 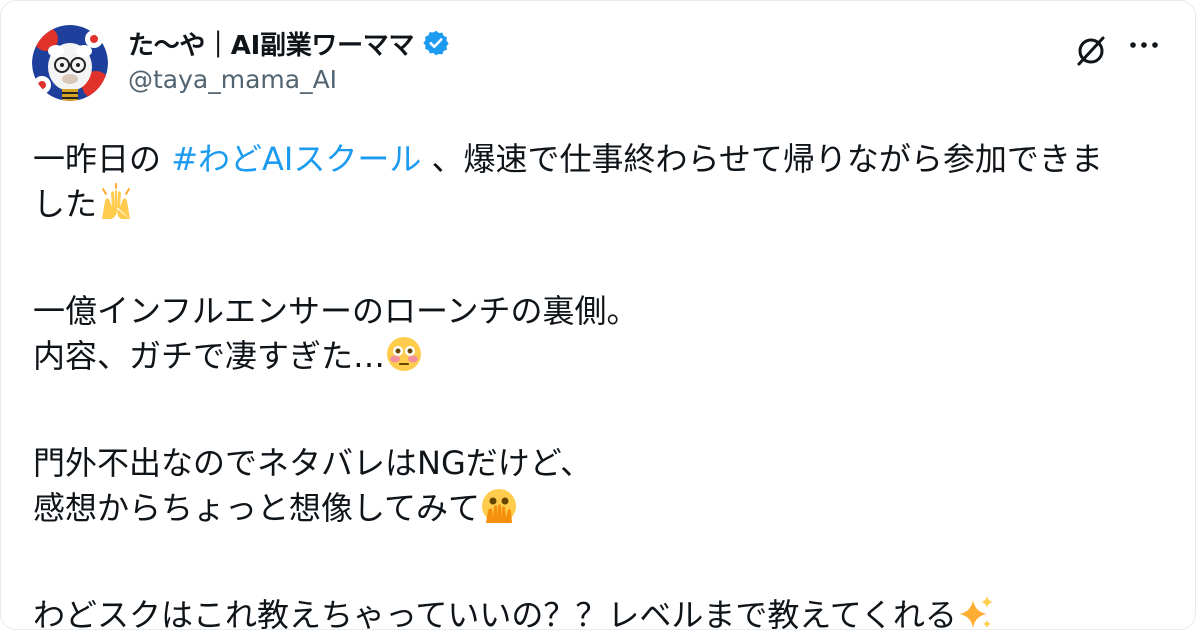 I want to click on hashtag-link: #わどAIスクール, so click(x=296, y=159).